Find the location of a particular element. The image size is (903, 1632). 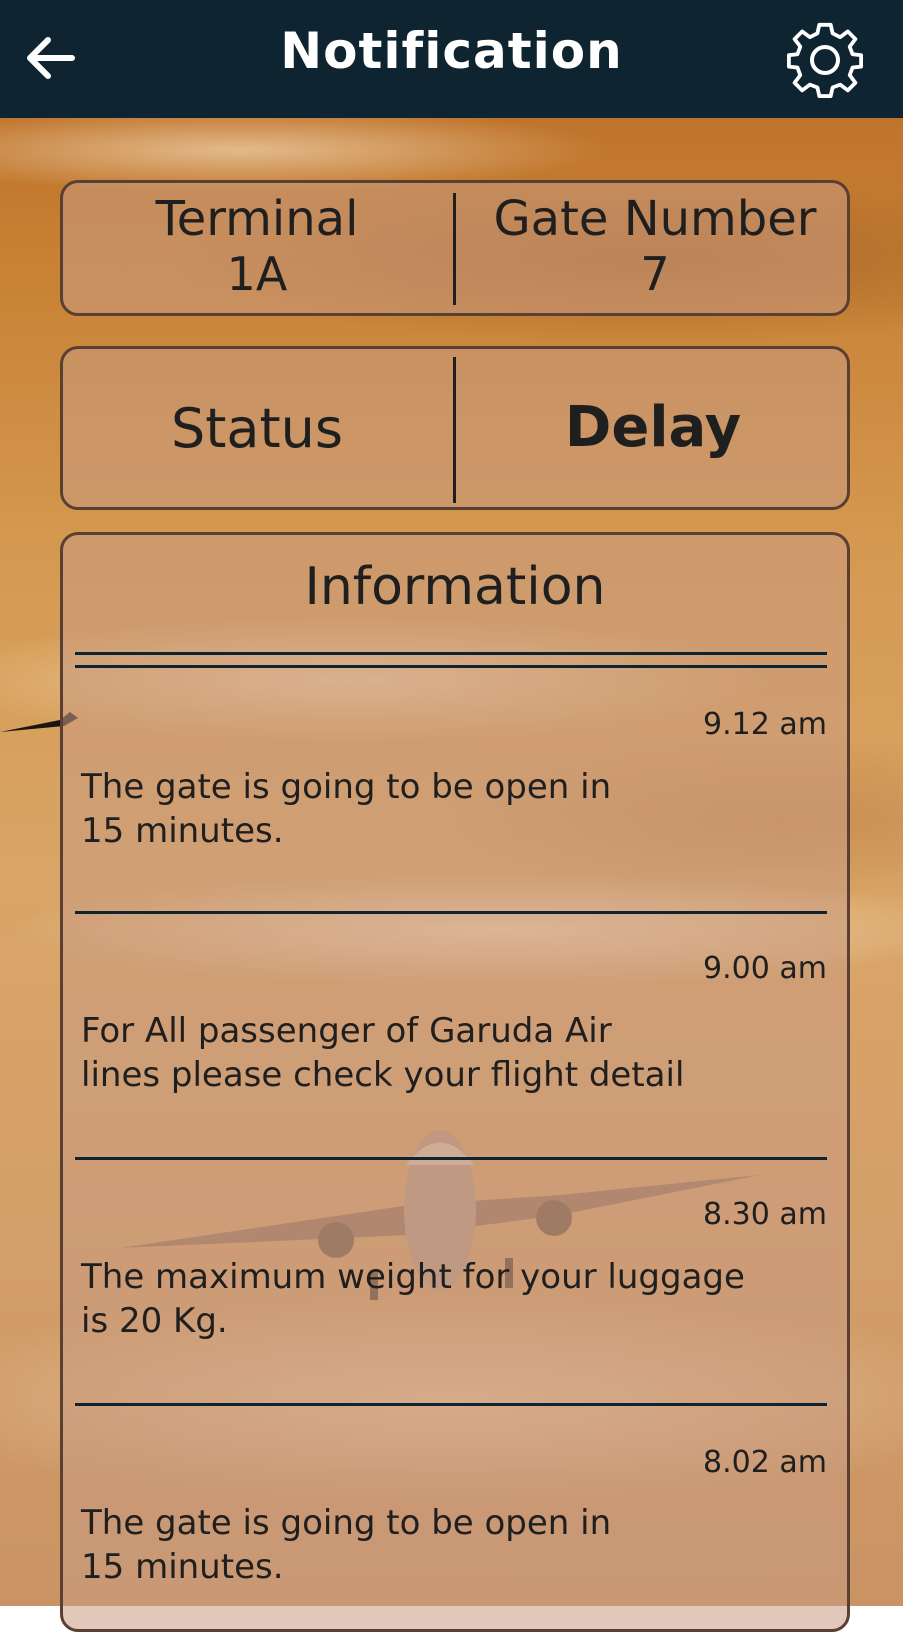

gear-icon is located at coordinates (825, 60).